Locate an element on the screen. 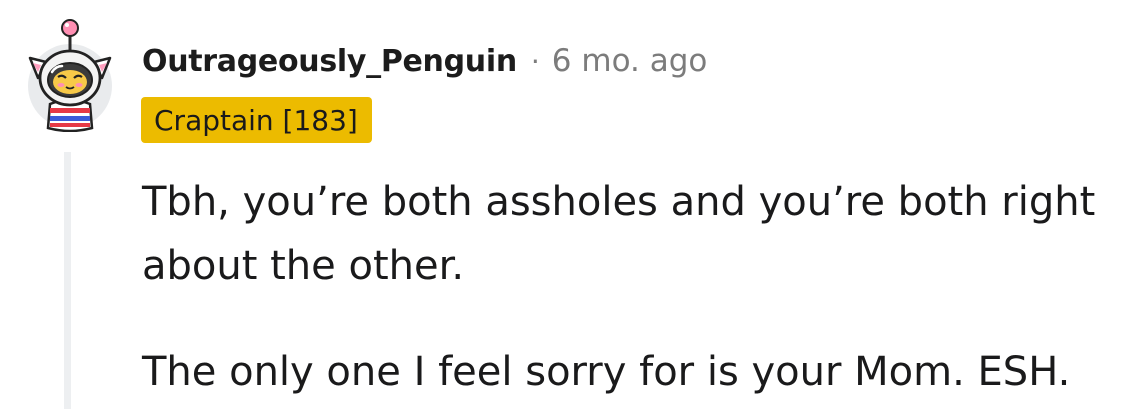 This screenshot has width=1135, height=409. snoo-avatar-icon is located at coordinates (70, 76).